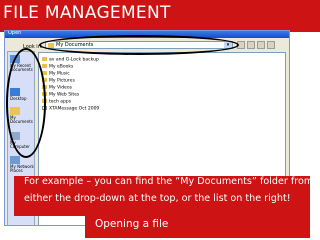 The image size is (320, 240). Describe the element at coordinates (22, 168) in the screenshot. I see `place-label: My Network Places` at that location.